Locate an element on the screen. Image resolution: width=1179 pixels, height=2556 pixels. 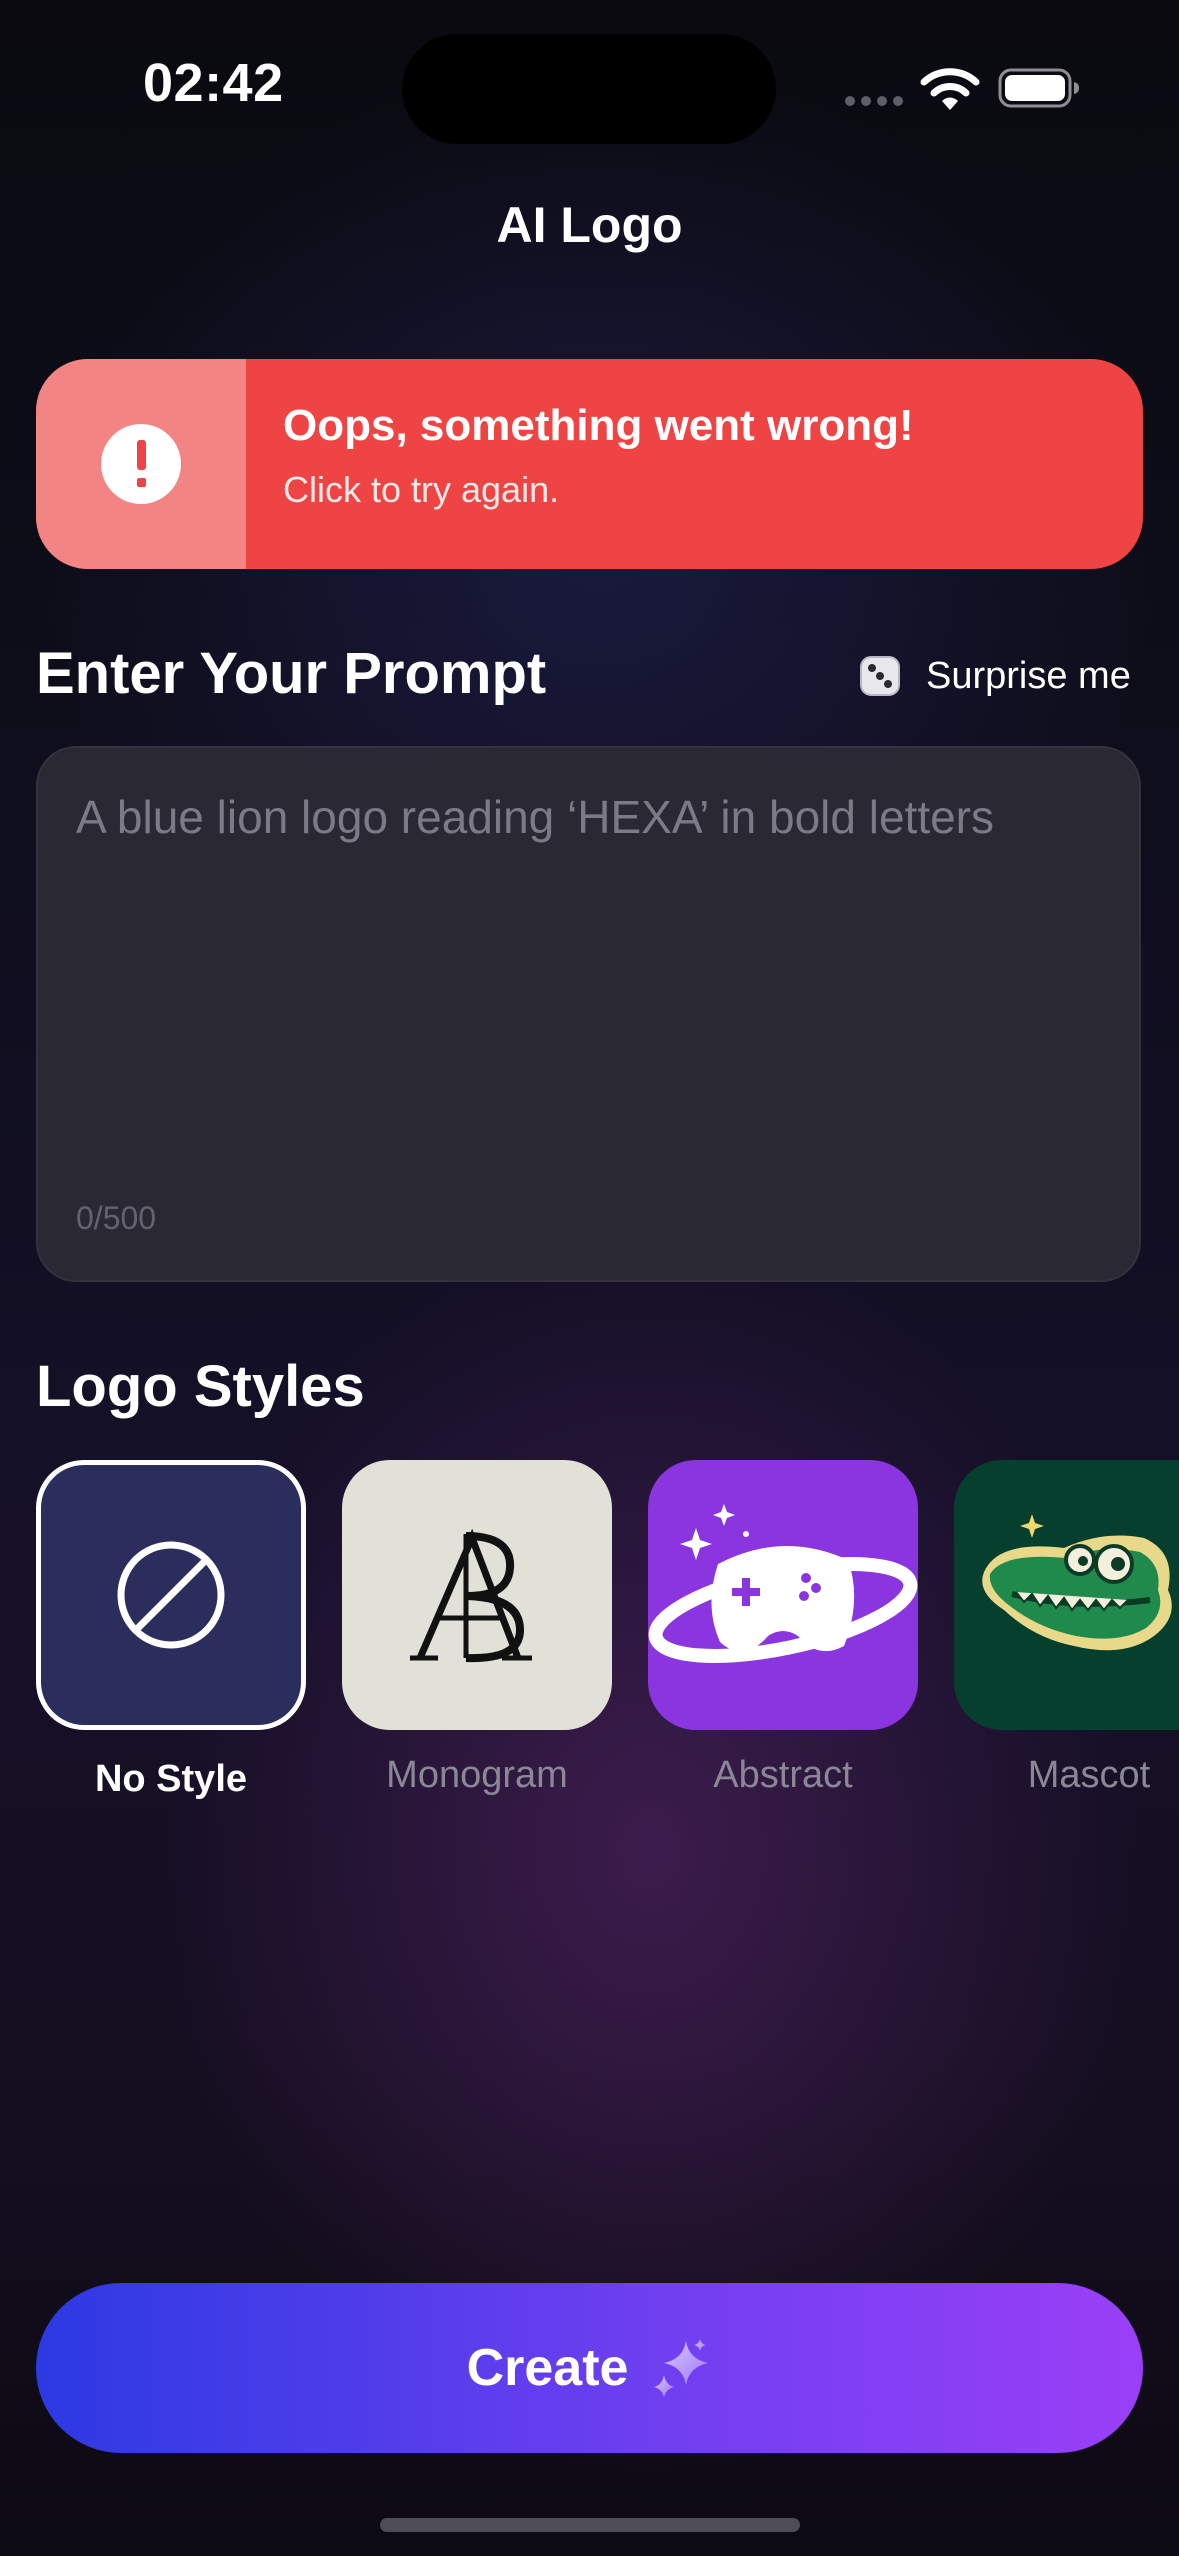
style-label: No Style is located at coordinates (171, 1779).